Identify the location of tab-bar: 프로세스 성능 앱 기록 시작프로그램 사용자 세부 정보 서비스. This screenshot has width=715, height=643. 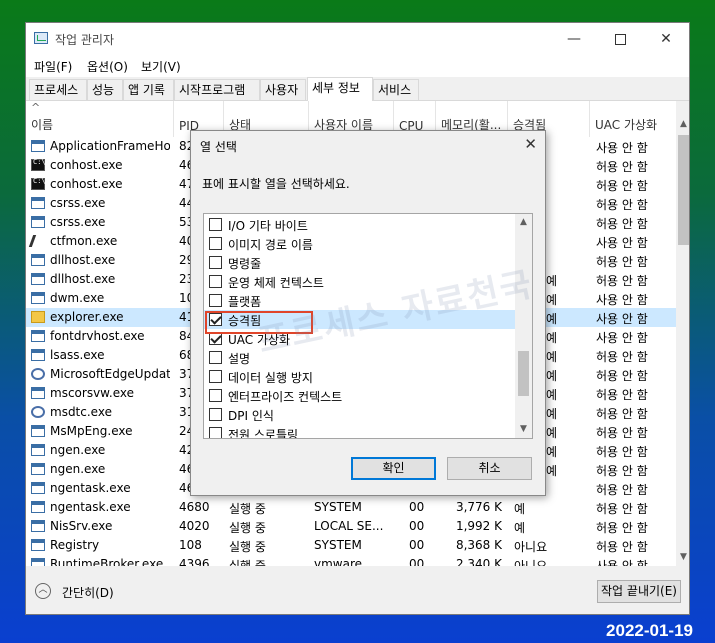
(357, 89).